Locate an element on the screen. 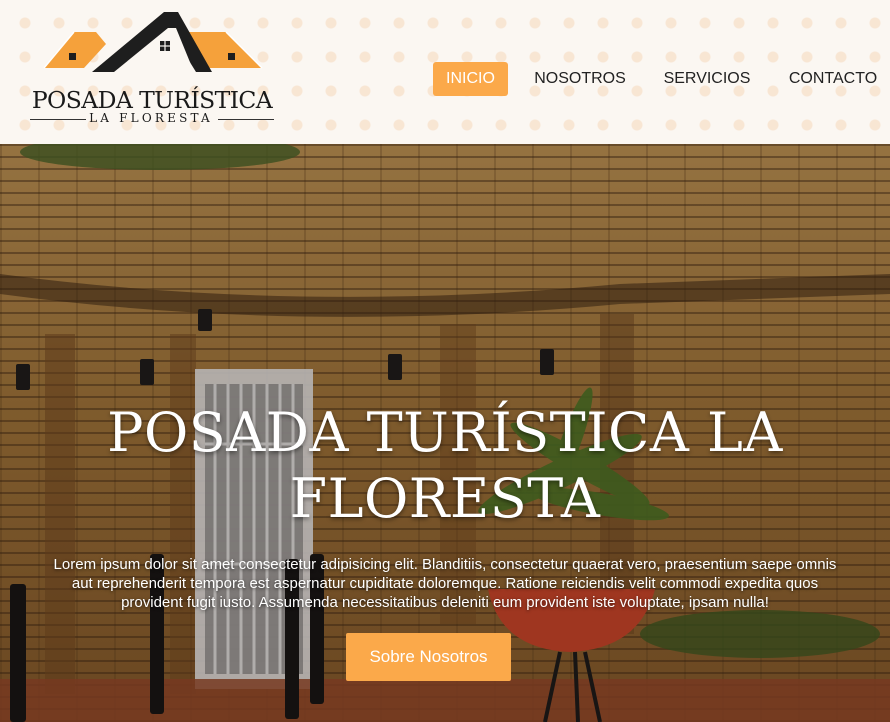 Image resolution: width=890 pixels, height=722 pixels. nav-item-inicio: INICIO is located at coordinates (470, 79).